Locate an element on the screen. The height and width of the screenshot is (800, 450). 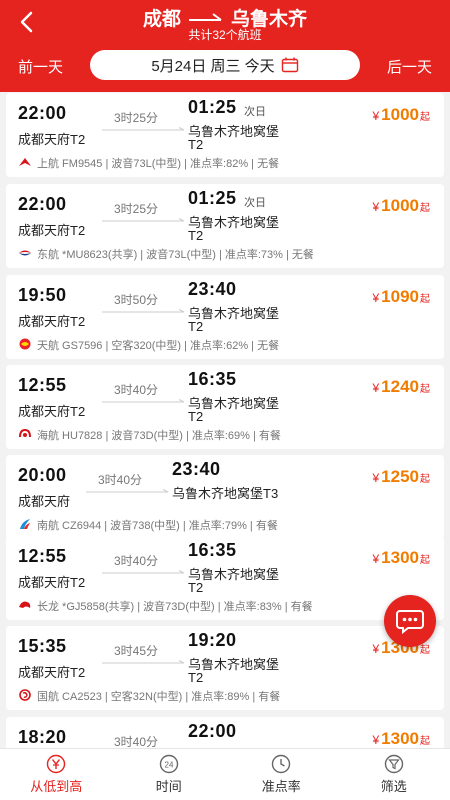
clock-24-icon: 24 is located at coordinates (168, 764).